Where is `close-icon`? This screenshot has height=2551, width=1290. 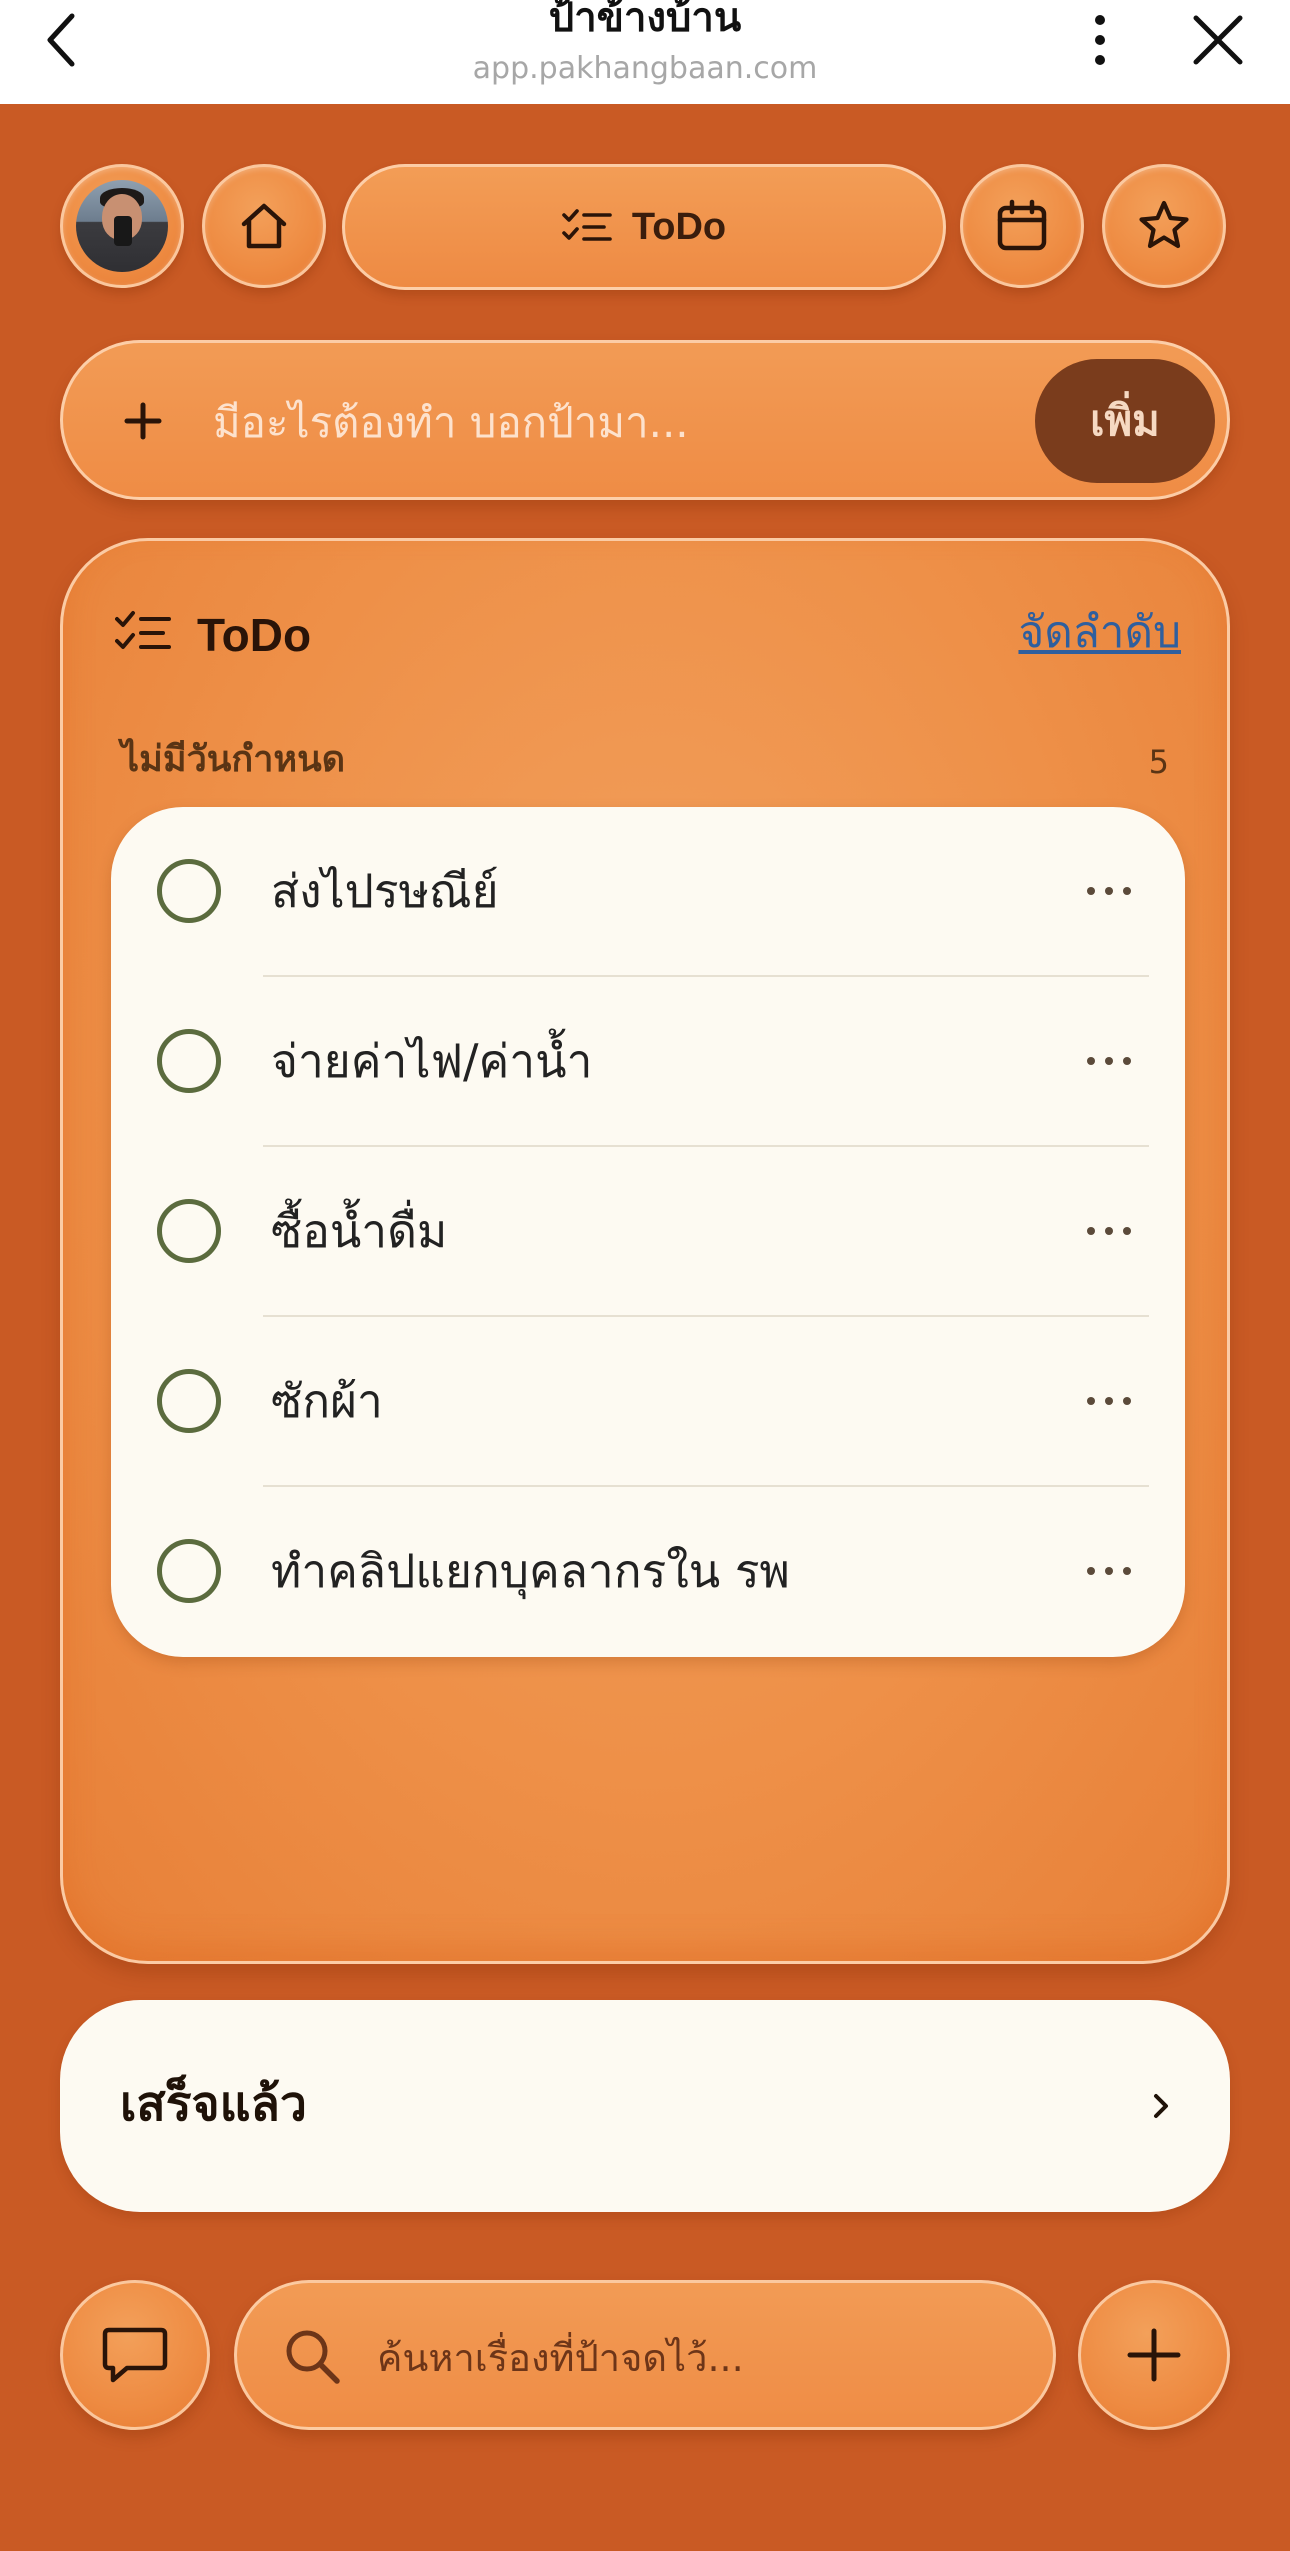
close-icon is located at coordinates (1218, 40).